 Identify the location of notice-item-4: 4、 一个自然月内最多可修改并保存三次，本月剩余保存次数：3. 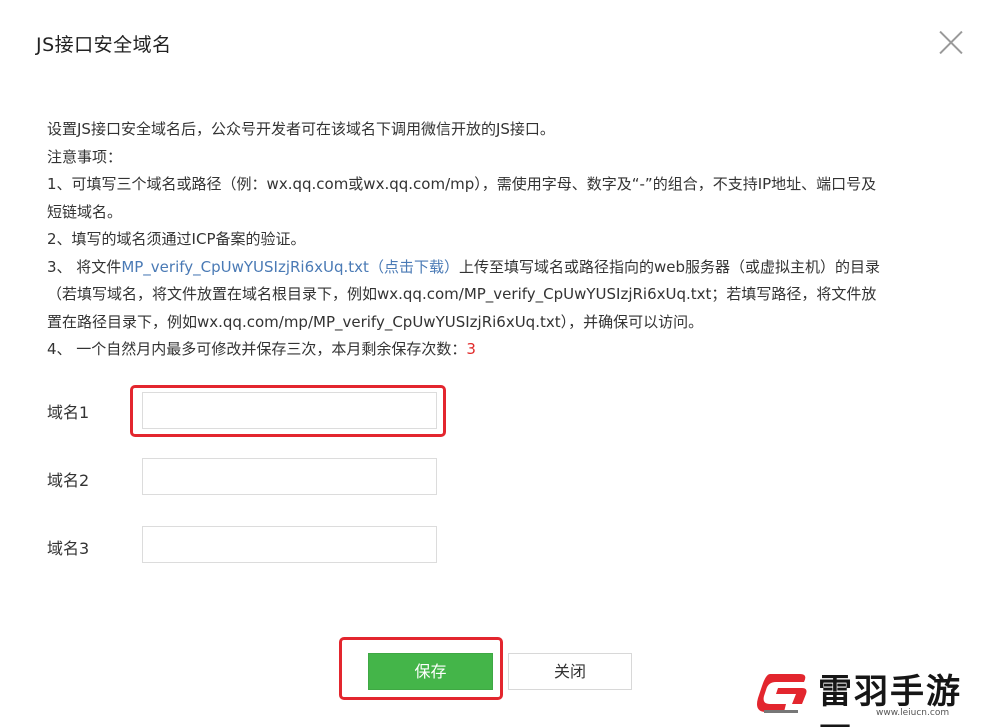
(502, 350).